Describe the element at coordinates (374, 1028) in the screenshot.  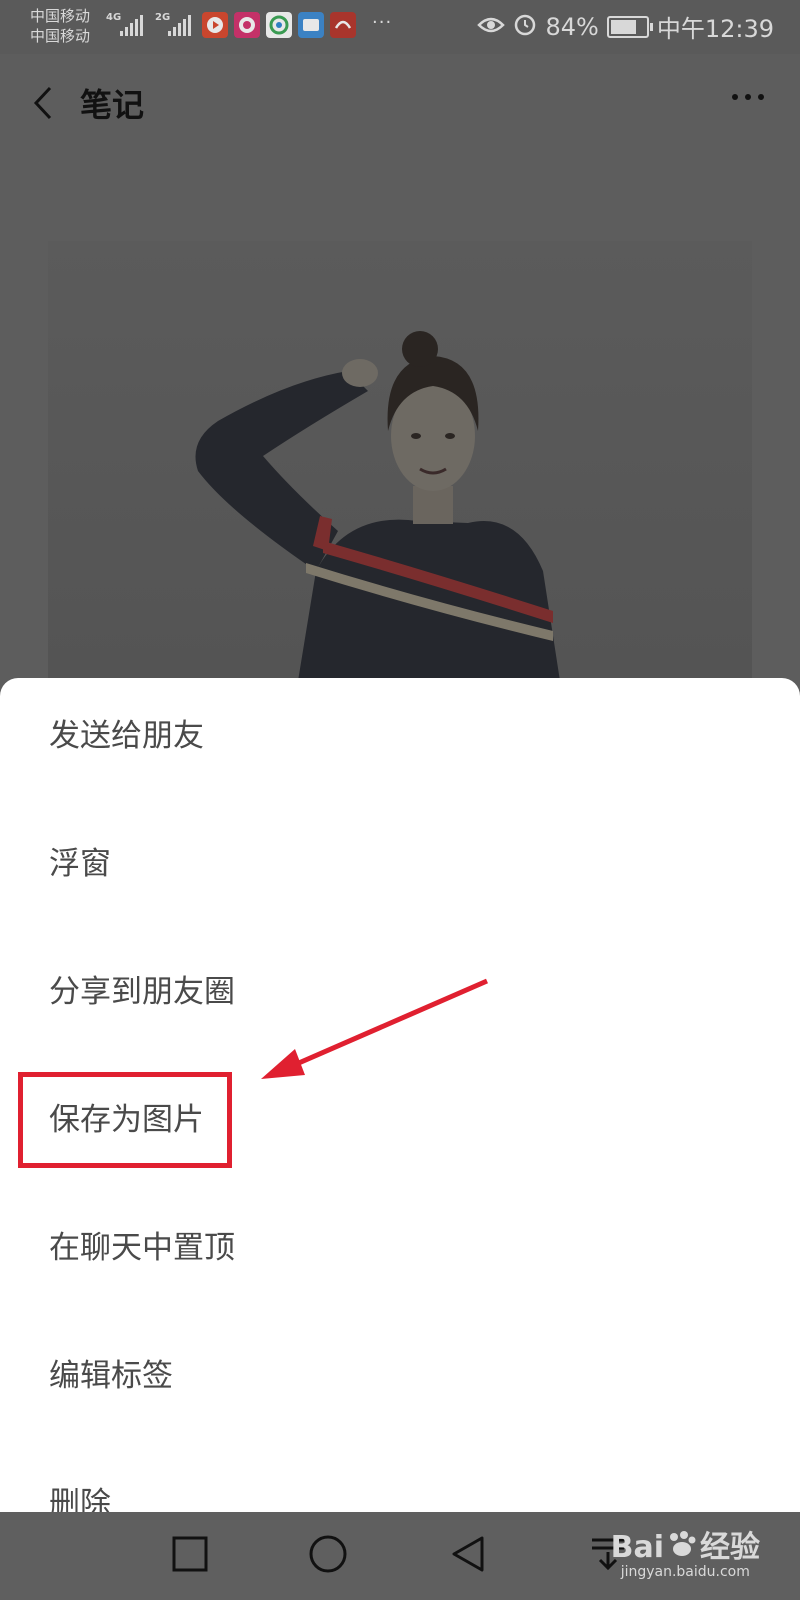
I see `annotation-arrow-icon` at that location.